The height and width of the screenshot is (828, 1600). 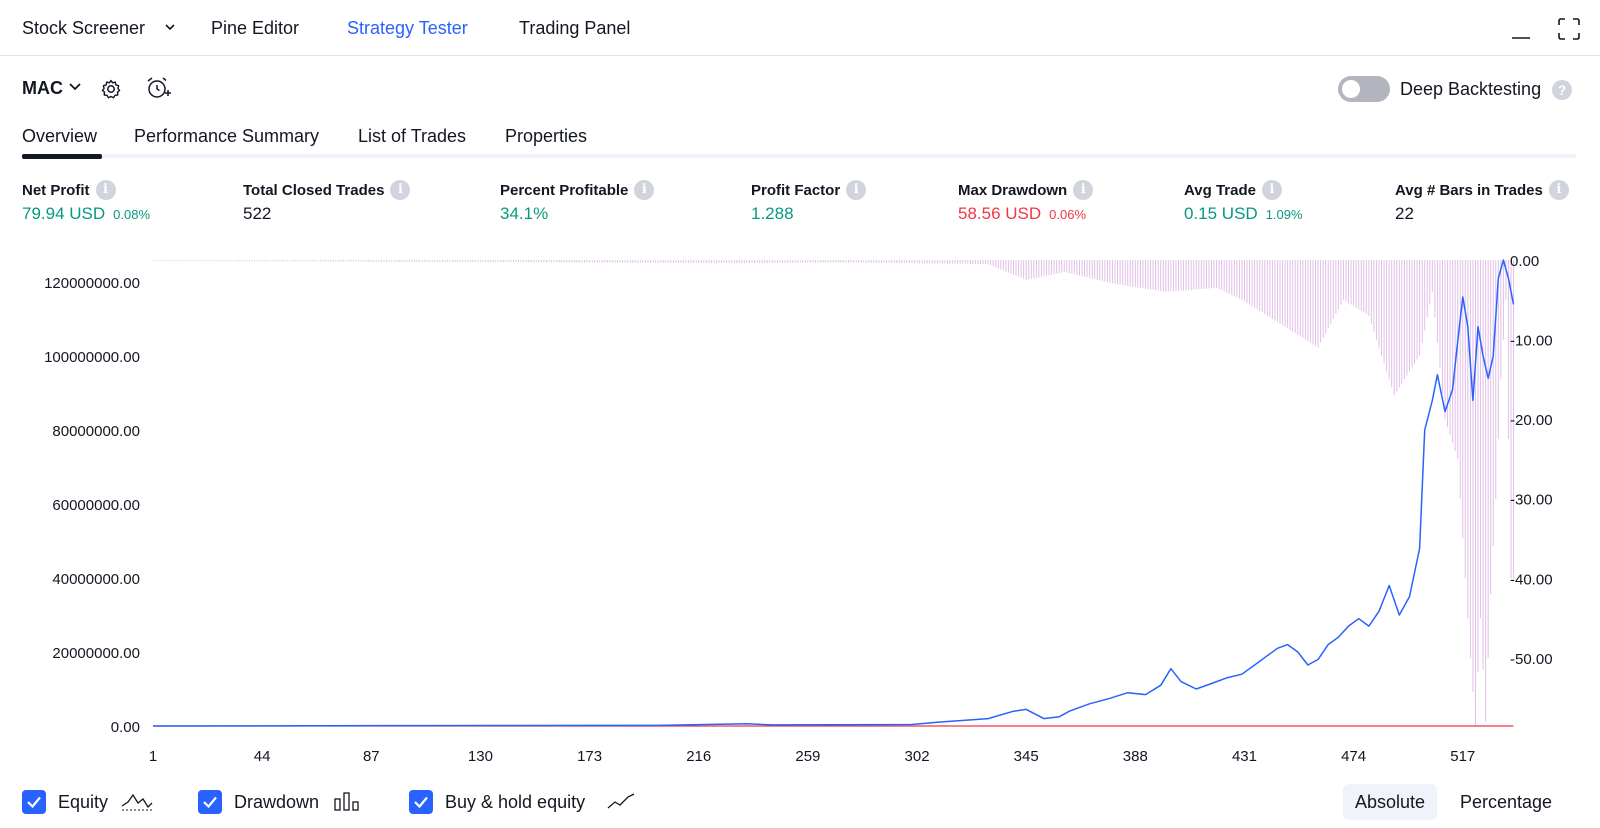 What do you see at coordinates (1244, 756) in the screenshot?
I see `x-axis-tick-label: 431` at bounding box center [1244, 756].